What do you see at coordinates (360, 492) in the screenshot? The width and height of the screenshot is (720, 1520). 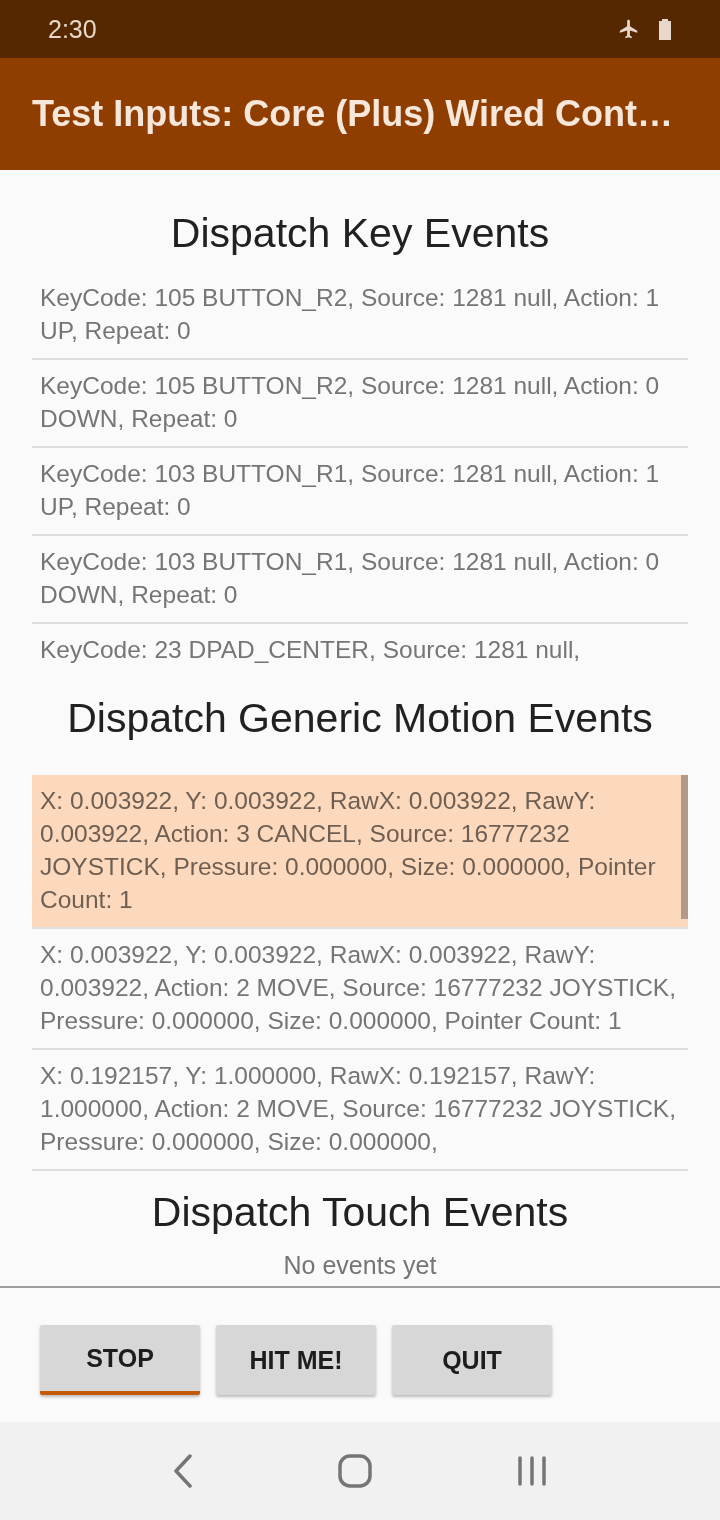 I see `event-item: KeyCode: 103 BUTTON_R1, Source: 1281 null, Action: 1 UP, Repeat: 0` at bounding box center [360, 492].